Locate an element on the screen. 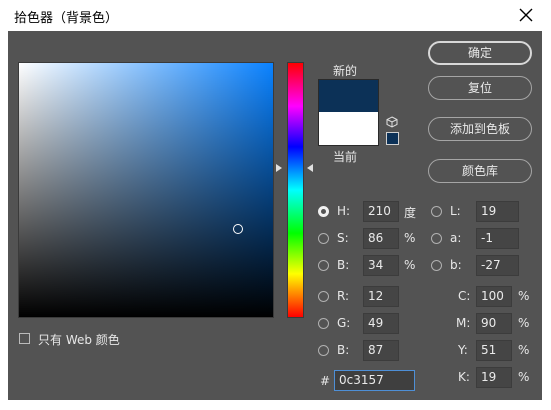 The width and height of the screenshot is (551, 410). green-input: 49 is located at coordinates (381, 323).